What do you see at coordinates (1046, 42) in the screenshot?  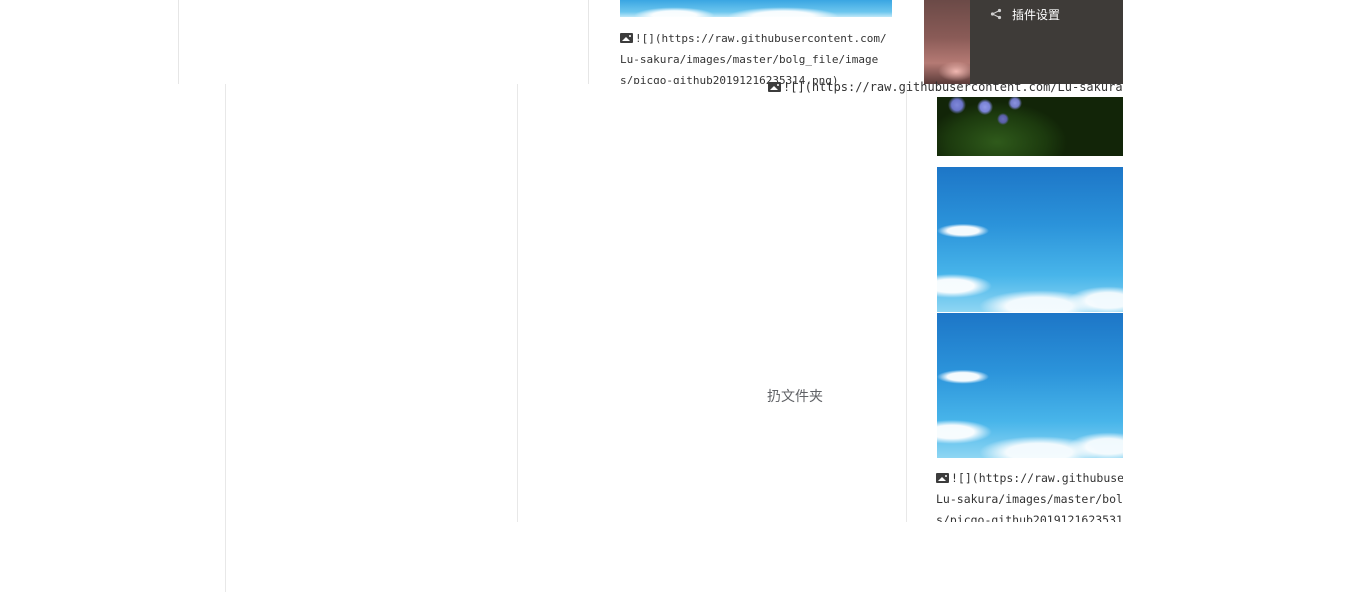 I see `plugin-menu: 插件设置` at bounding box center [1046, 42].